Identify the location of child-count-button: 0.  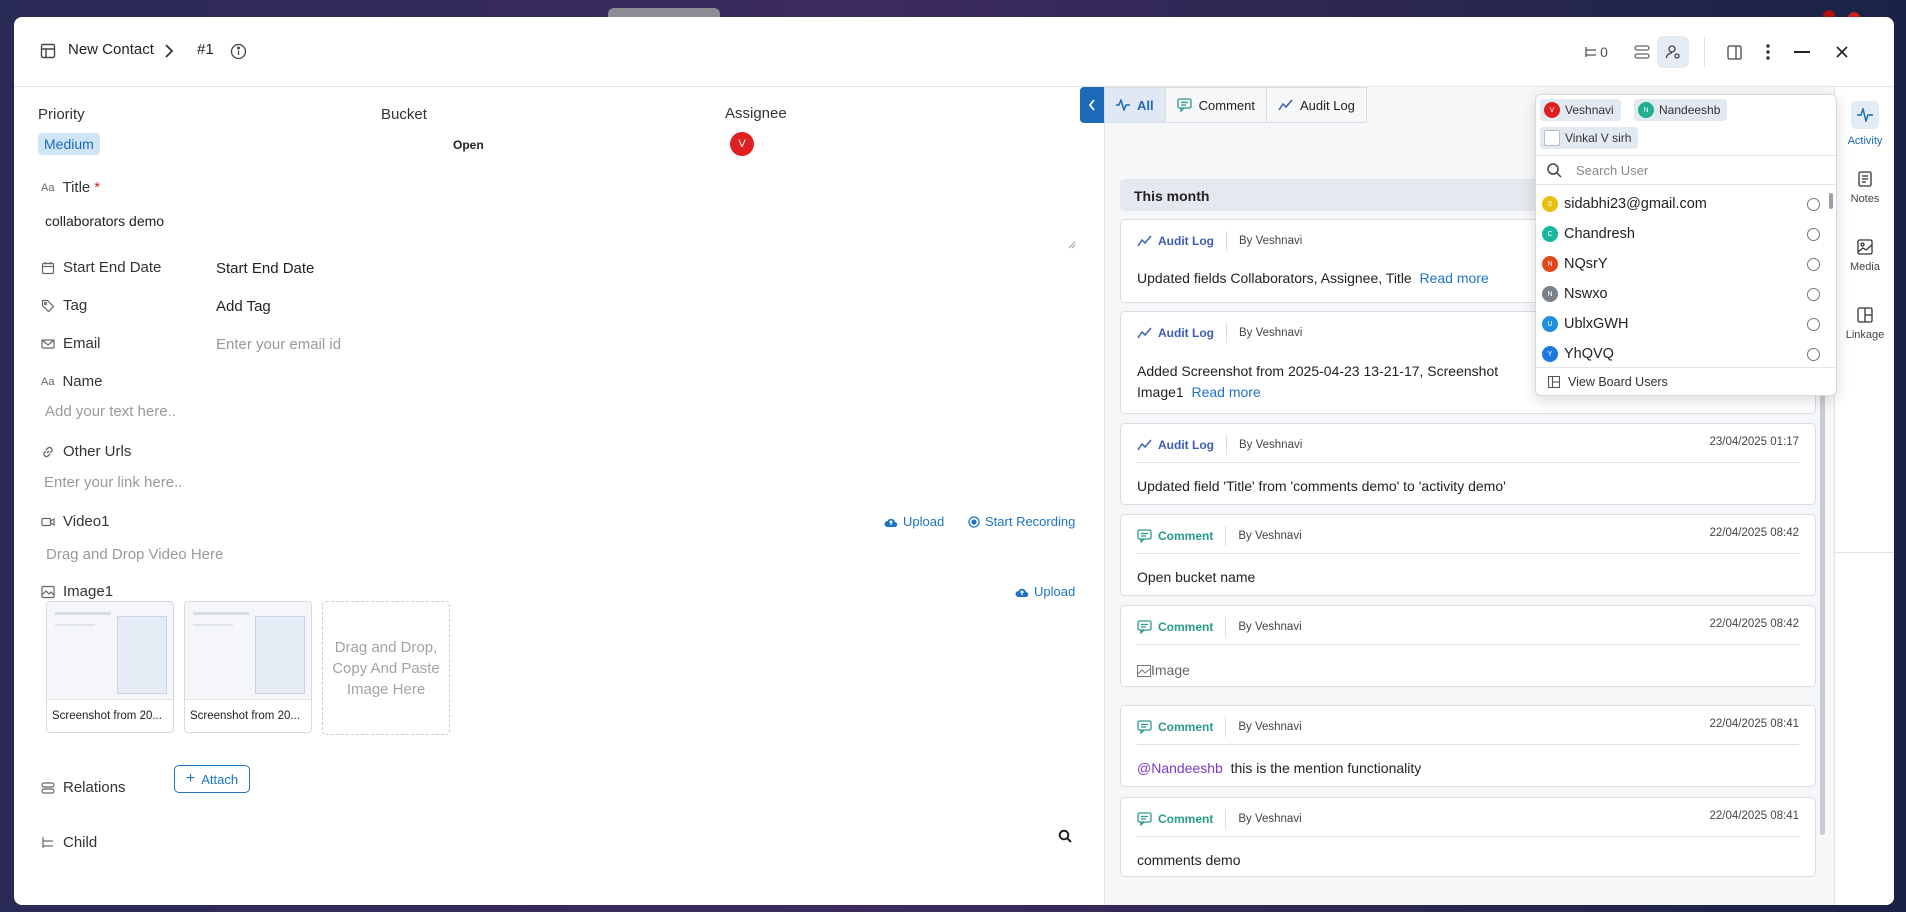
(1596, 52).